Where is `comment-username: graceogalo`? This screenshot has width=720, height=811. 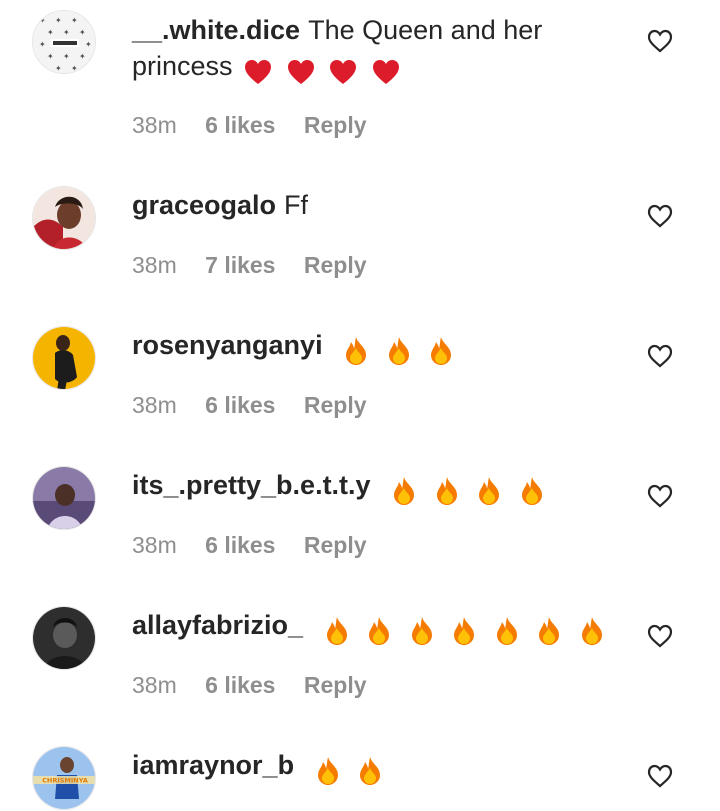
comment-username: graceogalo is located at coordinates (204, 205).